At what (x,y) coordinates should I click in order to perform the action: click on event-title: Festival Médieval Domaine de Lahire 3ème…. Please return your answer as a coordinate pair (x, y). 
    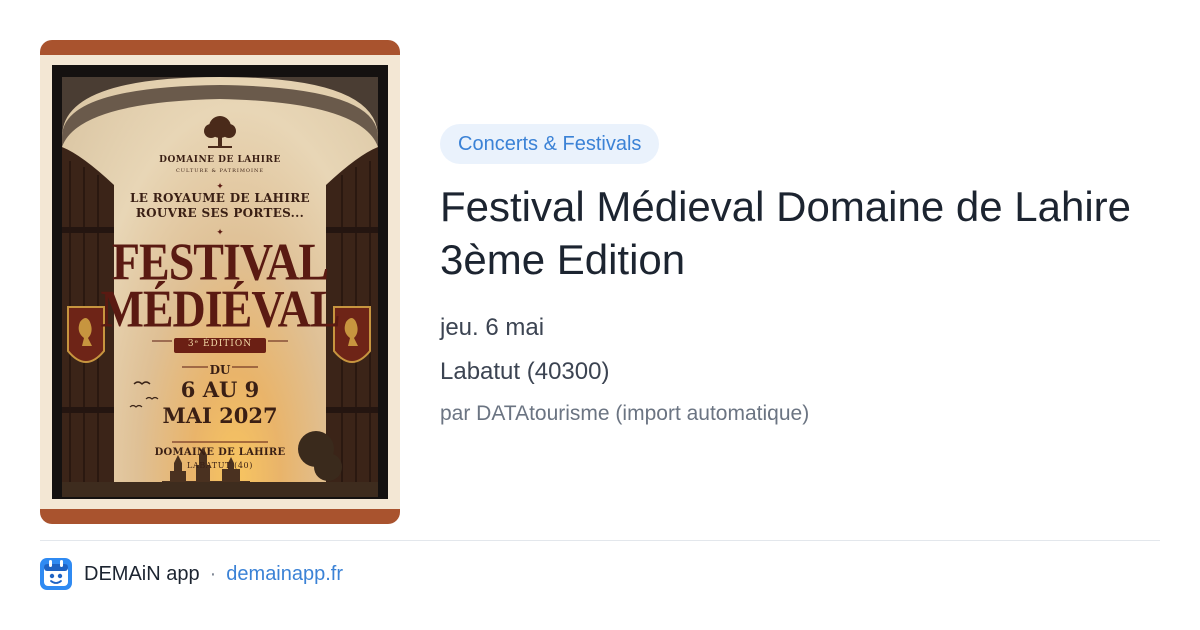
    Looking at the image, I should click on (790, 233).